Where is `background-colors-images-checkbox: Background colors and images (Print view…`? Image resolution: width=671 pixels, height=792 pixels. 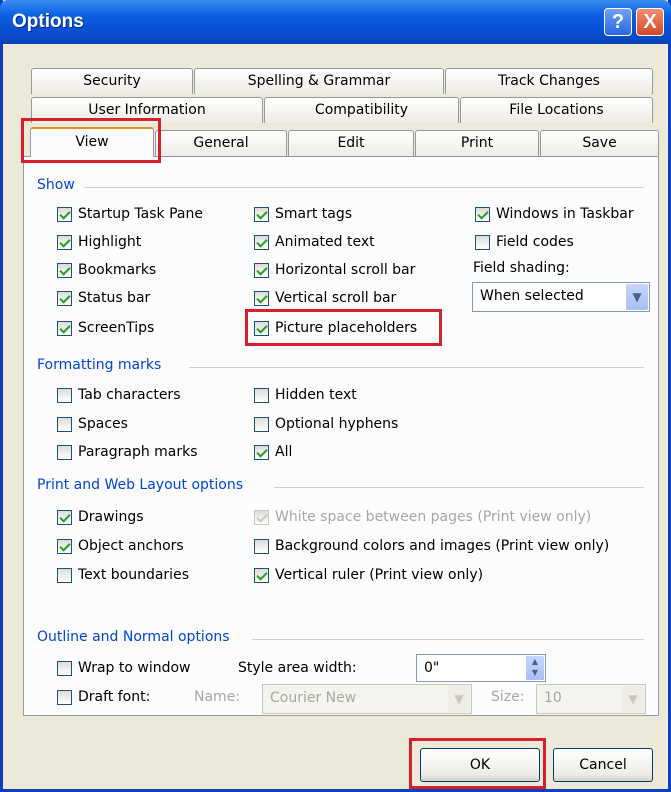
background-colors-images-checkbox: Background colors and images (Print view… is located at coordinates (431, 546).